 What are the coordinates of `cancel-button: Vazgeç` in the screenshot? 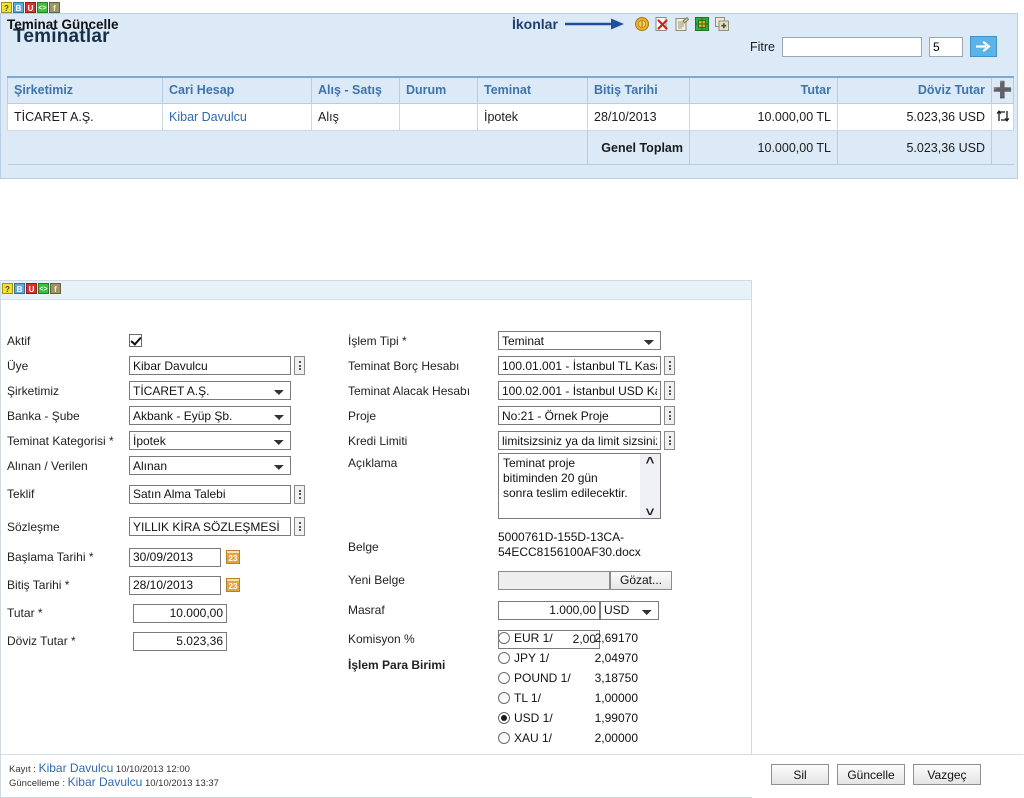 It's located at (947, 774).